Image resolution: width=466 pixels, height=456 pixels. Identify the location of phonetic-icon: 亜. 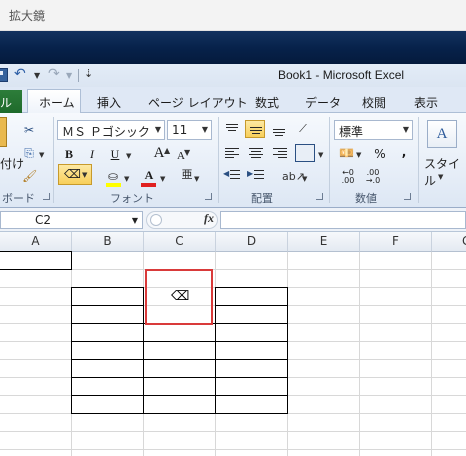
(187, 175).